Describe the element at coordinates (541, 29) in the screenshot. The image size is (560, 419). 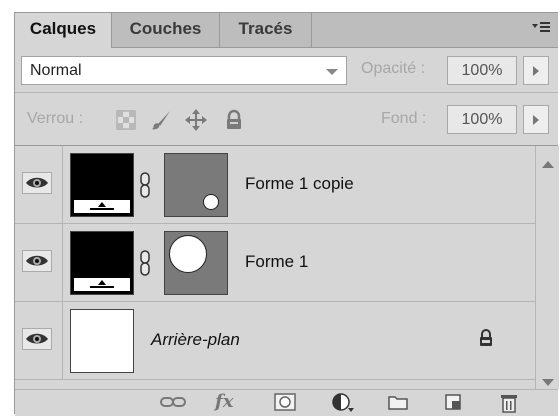
I see `panel-menu-icon` at that location.